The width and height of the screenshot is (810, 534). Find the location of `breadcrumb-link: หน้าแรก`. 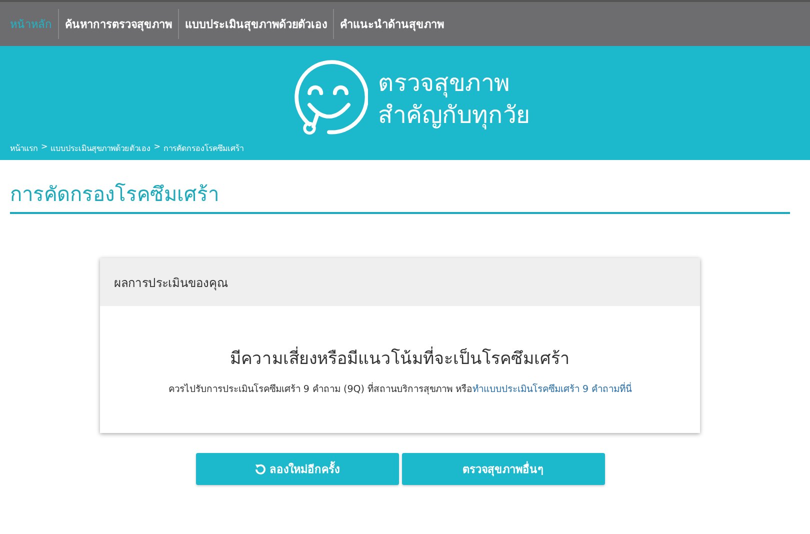

breadcrumb-link: หน้าแรก is located at coordinates (24, 148).